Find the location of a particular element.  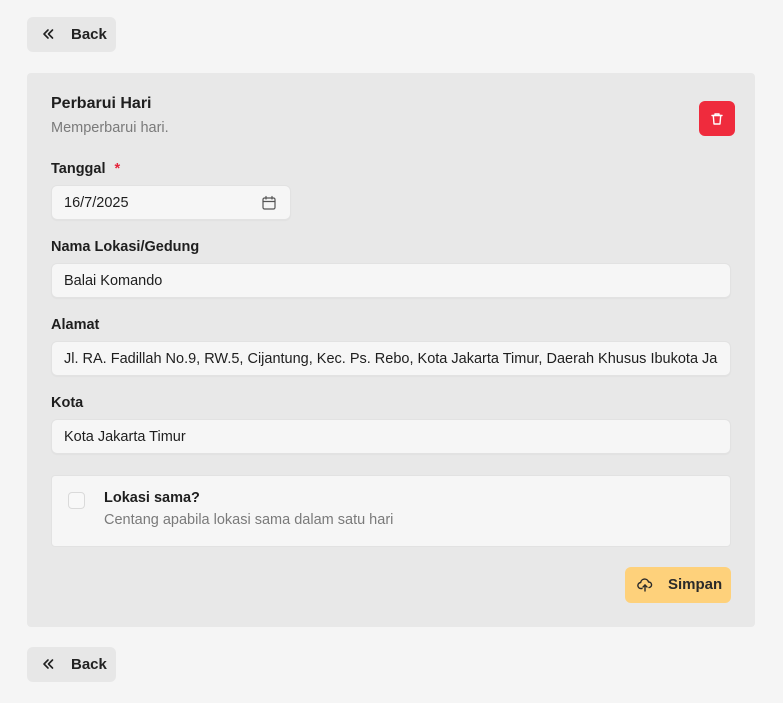

back-button-top: Back is located at coordinates (71, 34).